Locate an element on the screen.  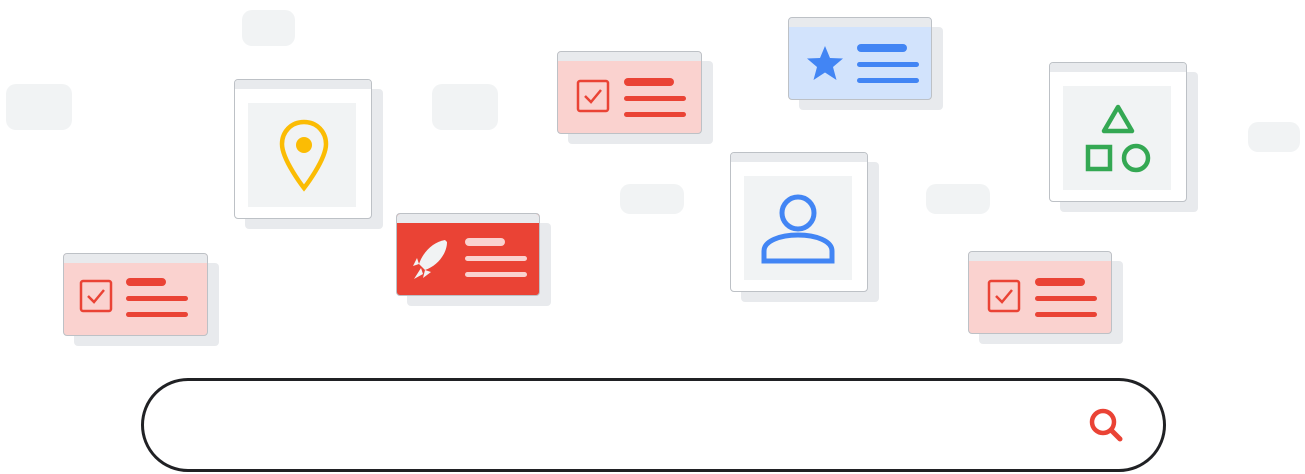
favorite-card is located at coordinates (865, 63).